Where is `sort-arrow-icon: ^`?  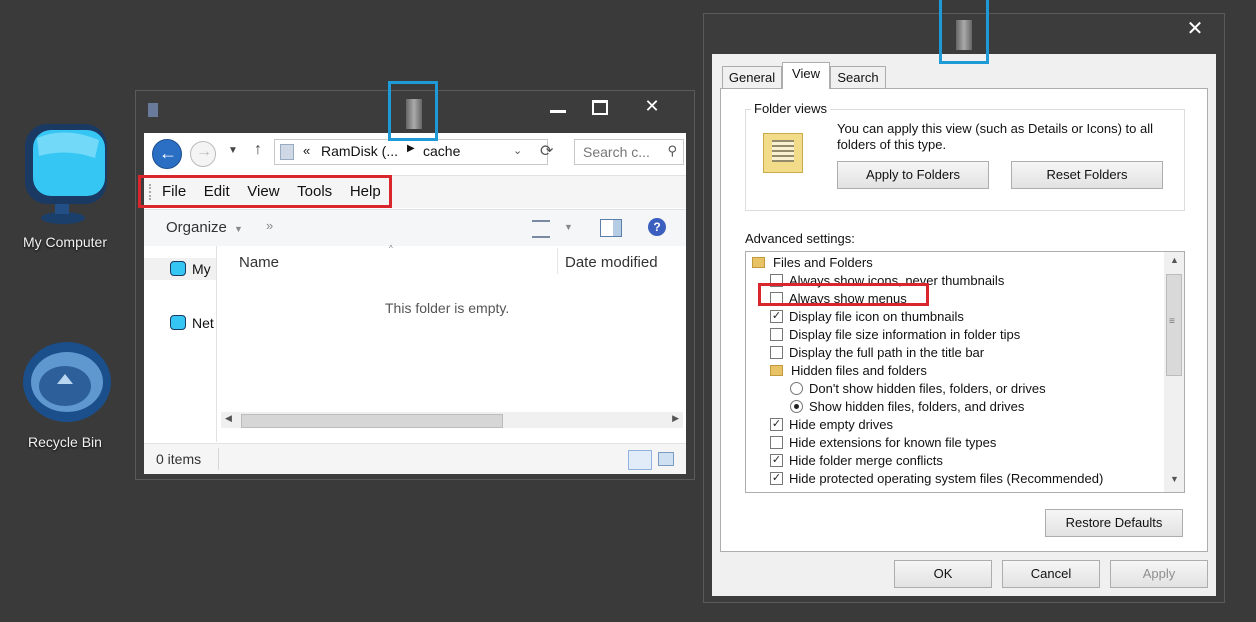 sort-arrow-icon: ^ is located at coordinates (391, 248).